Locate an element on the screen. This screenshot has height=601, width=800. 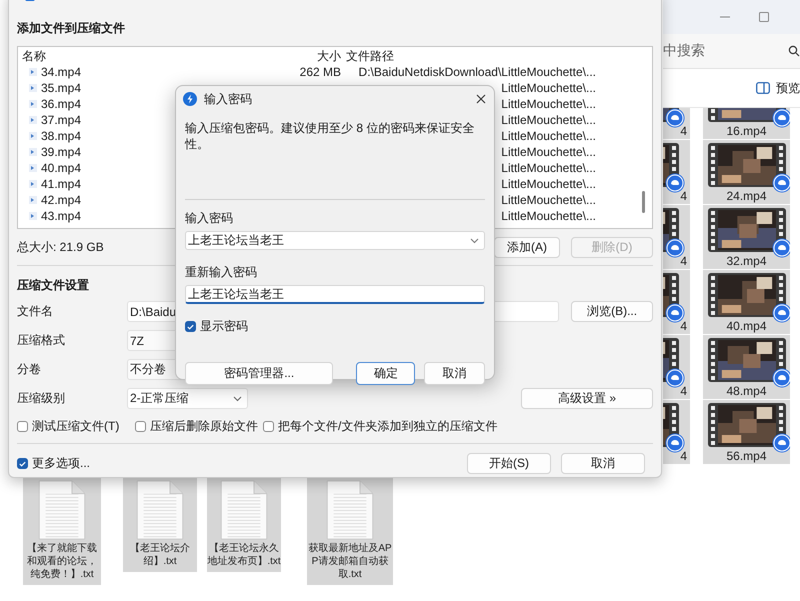
text-file-tile: 【老王论坛介绍】.txt is located at coordinates (160, 525).